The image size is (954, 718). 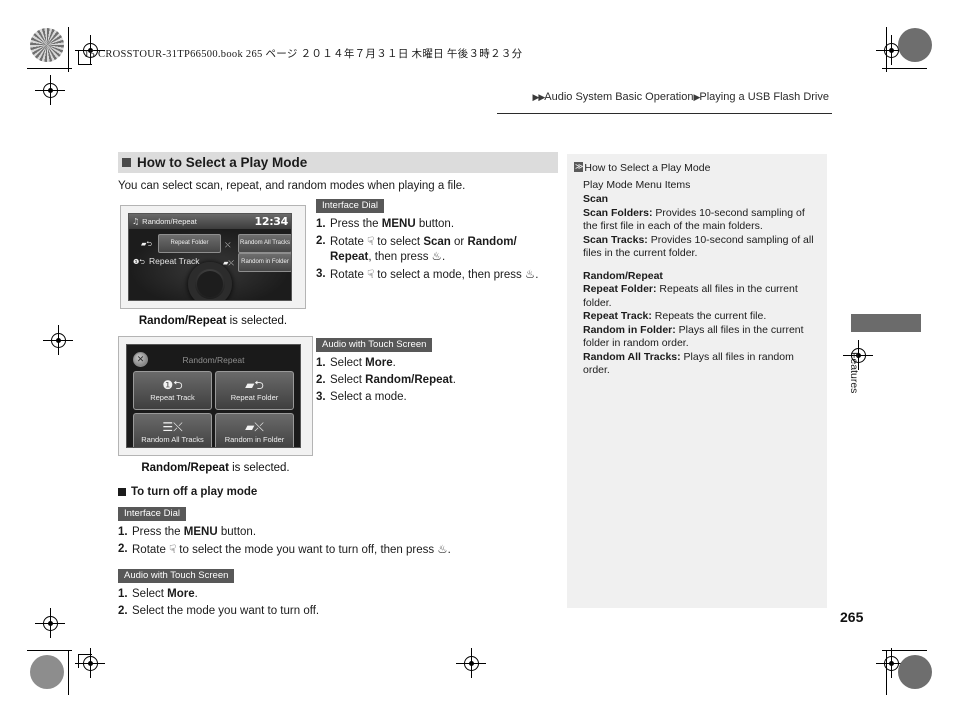 I want to click on tile-repeat-folder: ▰⮌ Repeat Folder, so click(x=254, y=390).